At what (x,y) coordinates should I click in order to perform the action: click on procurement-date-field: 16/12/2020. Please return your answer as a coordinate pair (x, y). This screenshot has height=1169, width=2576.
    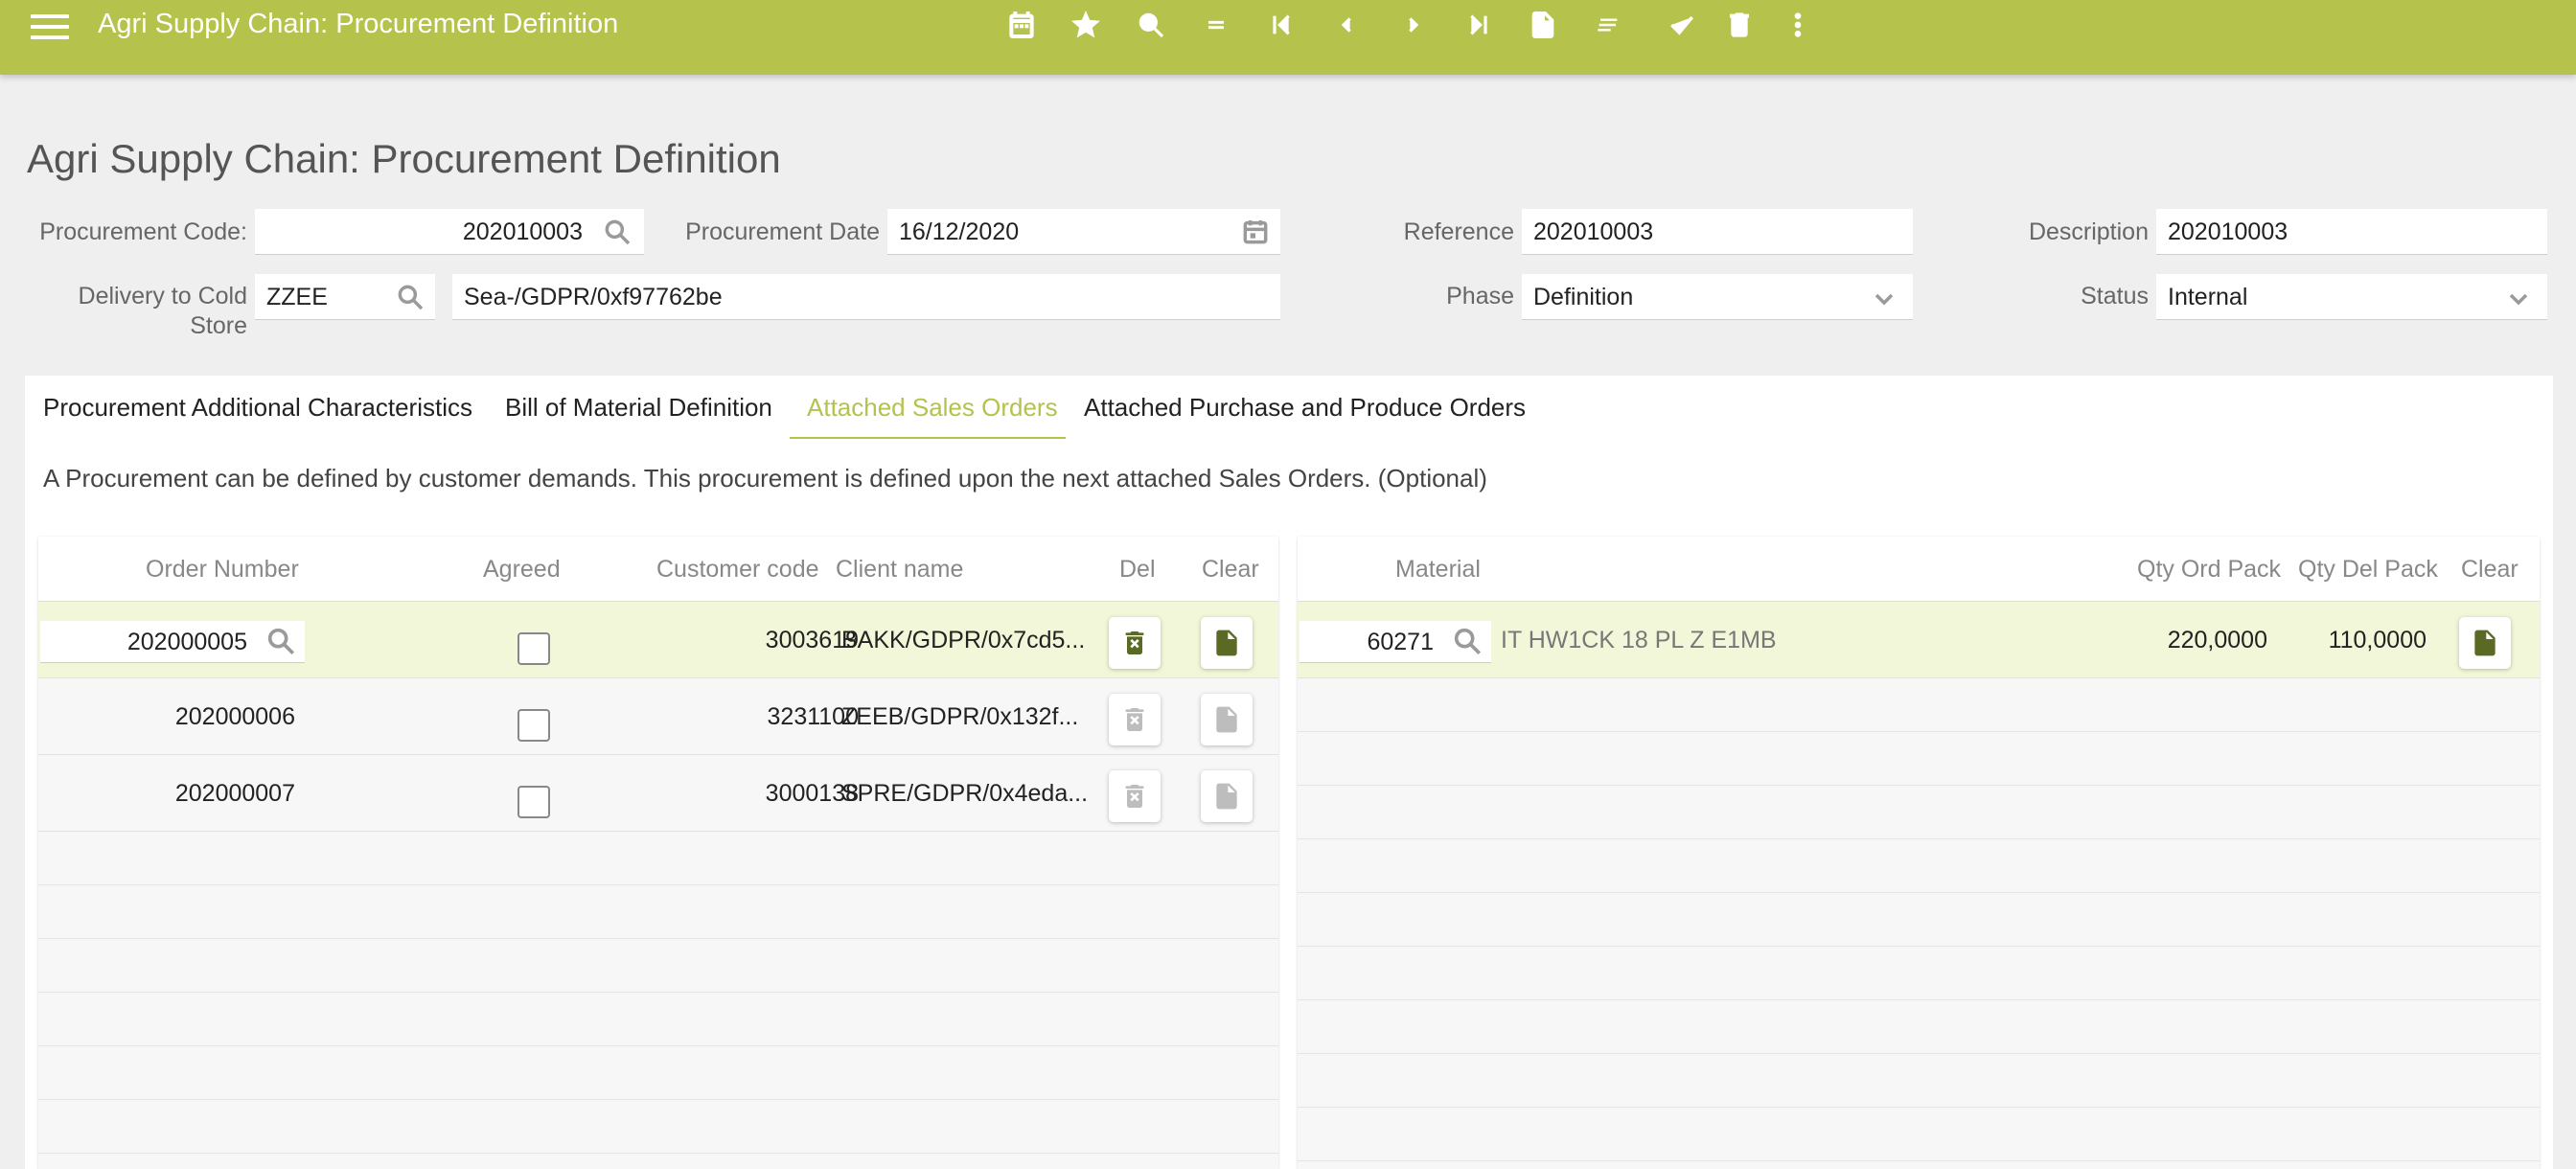
    Looking at the image, I should click on (1084, 232).